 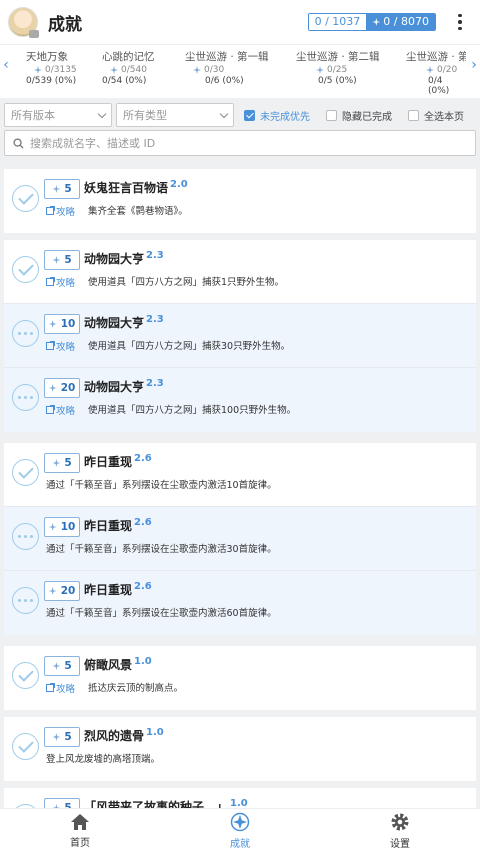 What do you see at coordinates (68, 591) in the screenshot?
I see `reward-amount: 20` at bounding box center [68, 591].